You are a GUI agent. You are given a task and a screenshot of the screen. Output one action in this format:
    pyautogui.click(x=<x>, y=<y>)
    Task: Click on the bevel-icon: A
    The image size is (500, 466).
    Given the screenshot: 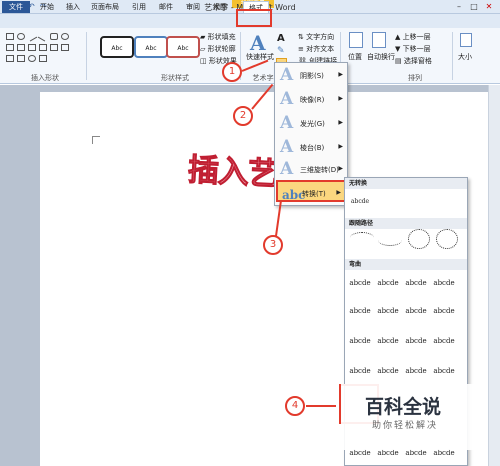 What is the action you would take?
    pyautogui.click(x=287, y=147)
    